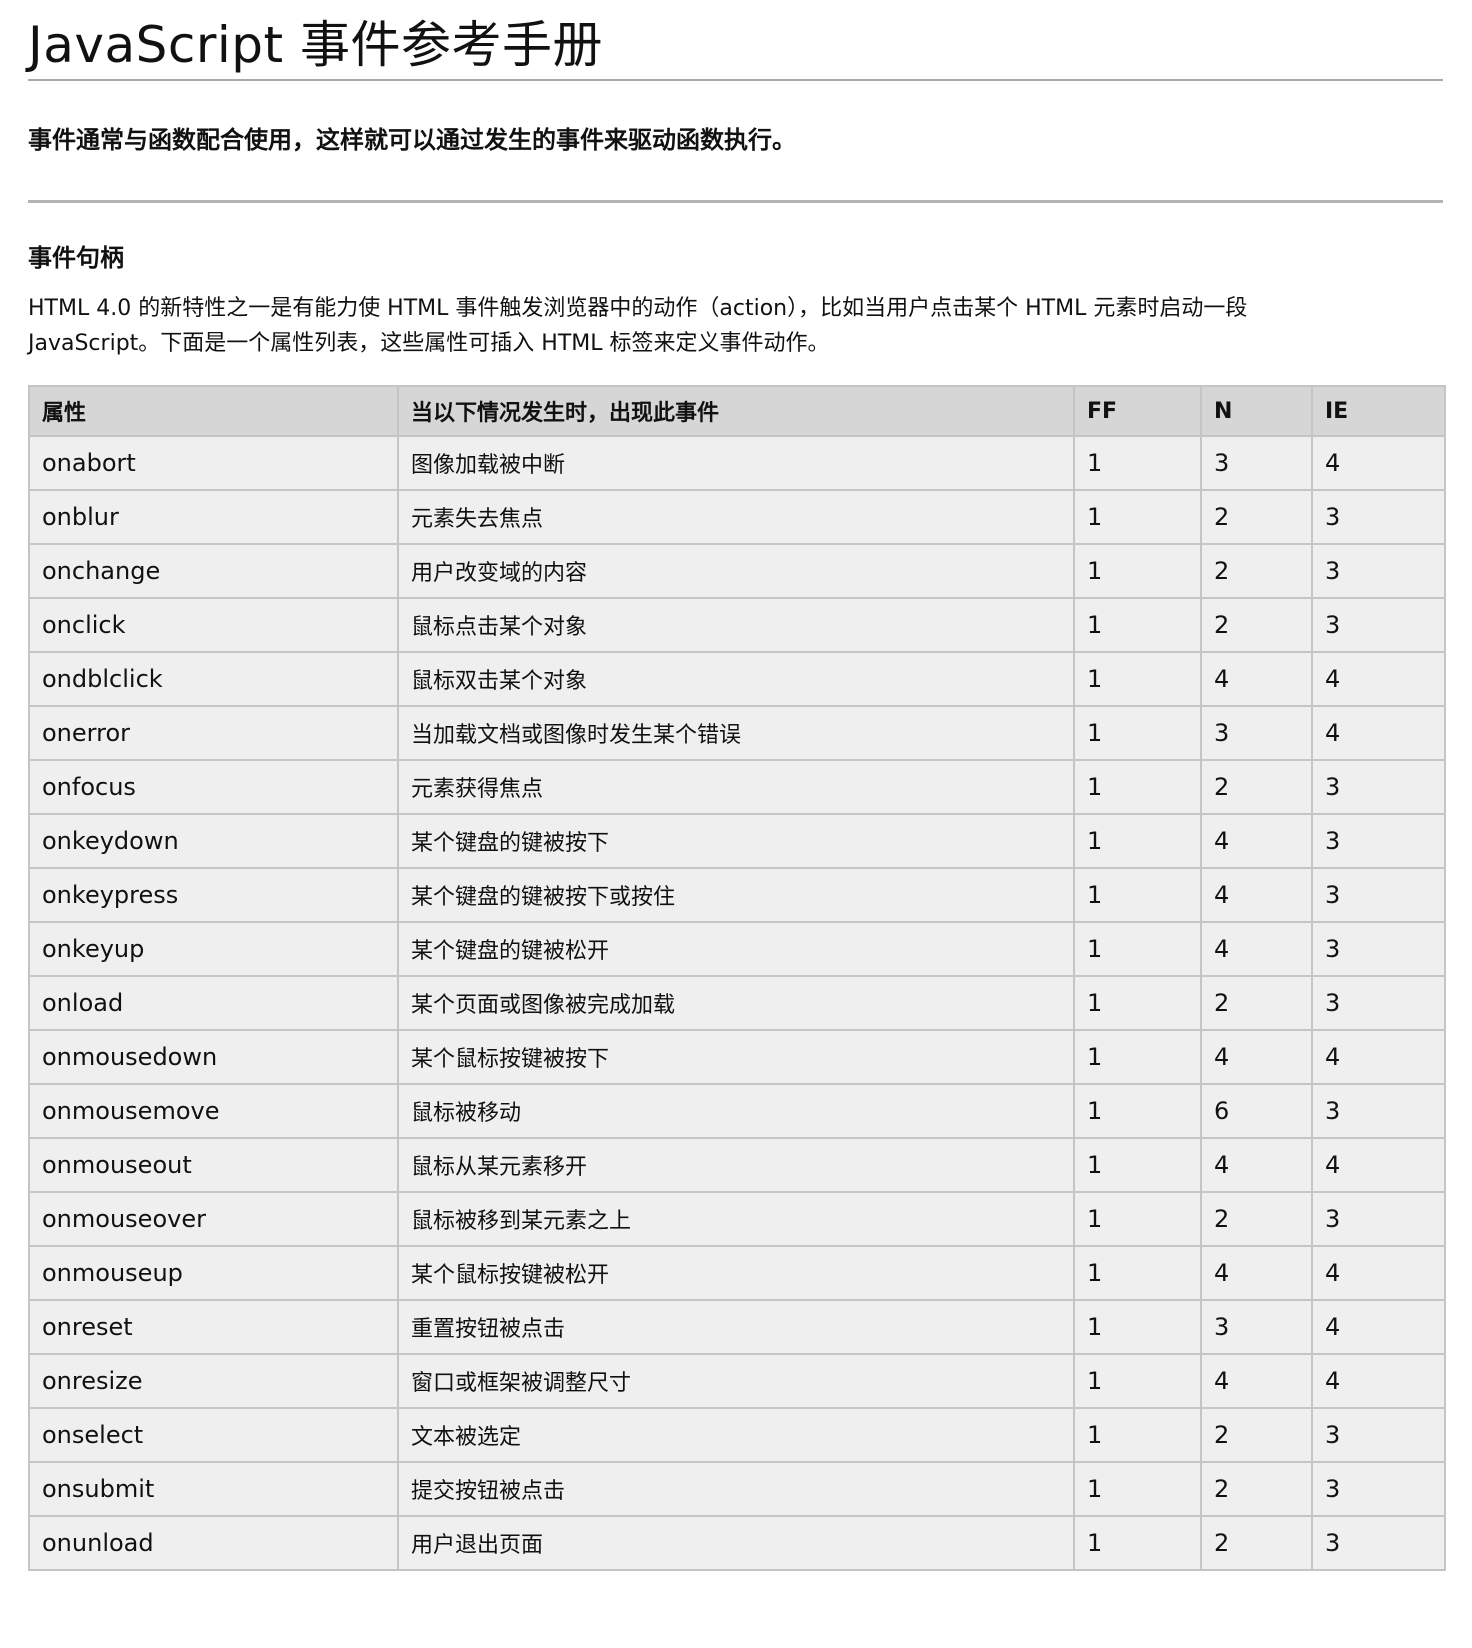 The width and height of the screenshot is (1472, 1648). What do you see at coordinates (735, 40) in the screenshot?
I see `page-title: JavaScript 事件参考手册` at bounding box center [735, 40].